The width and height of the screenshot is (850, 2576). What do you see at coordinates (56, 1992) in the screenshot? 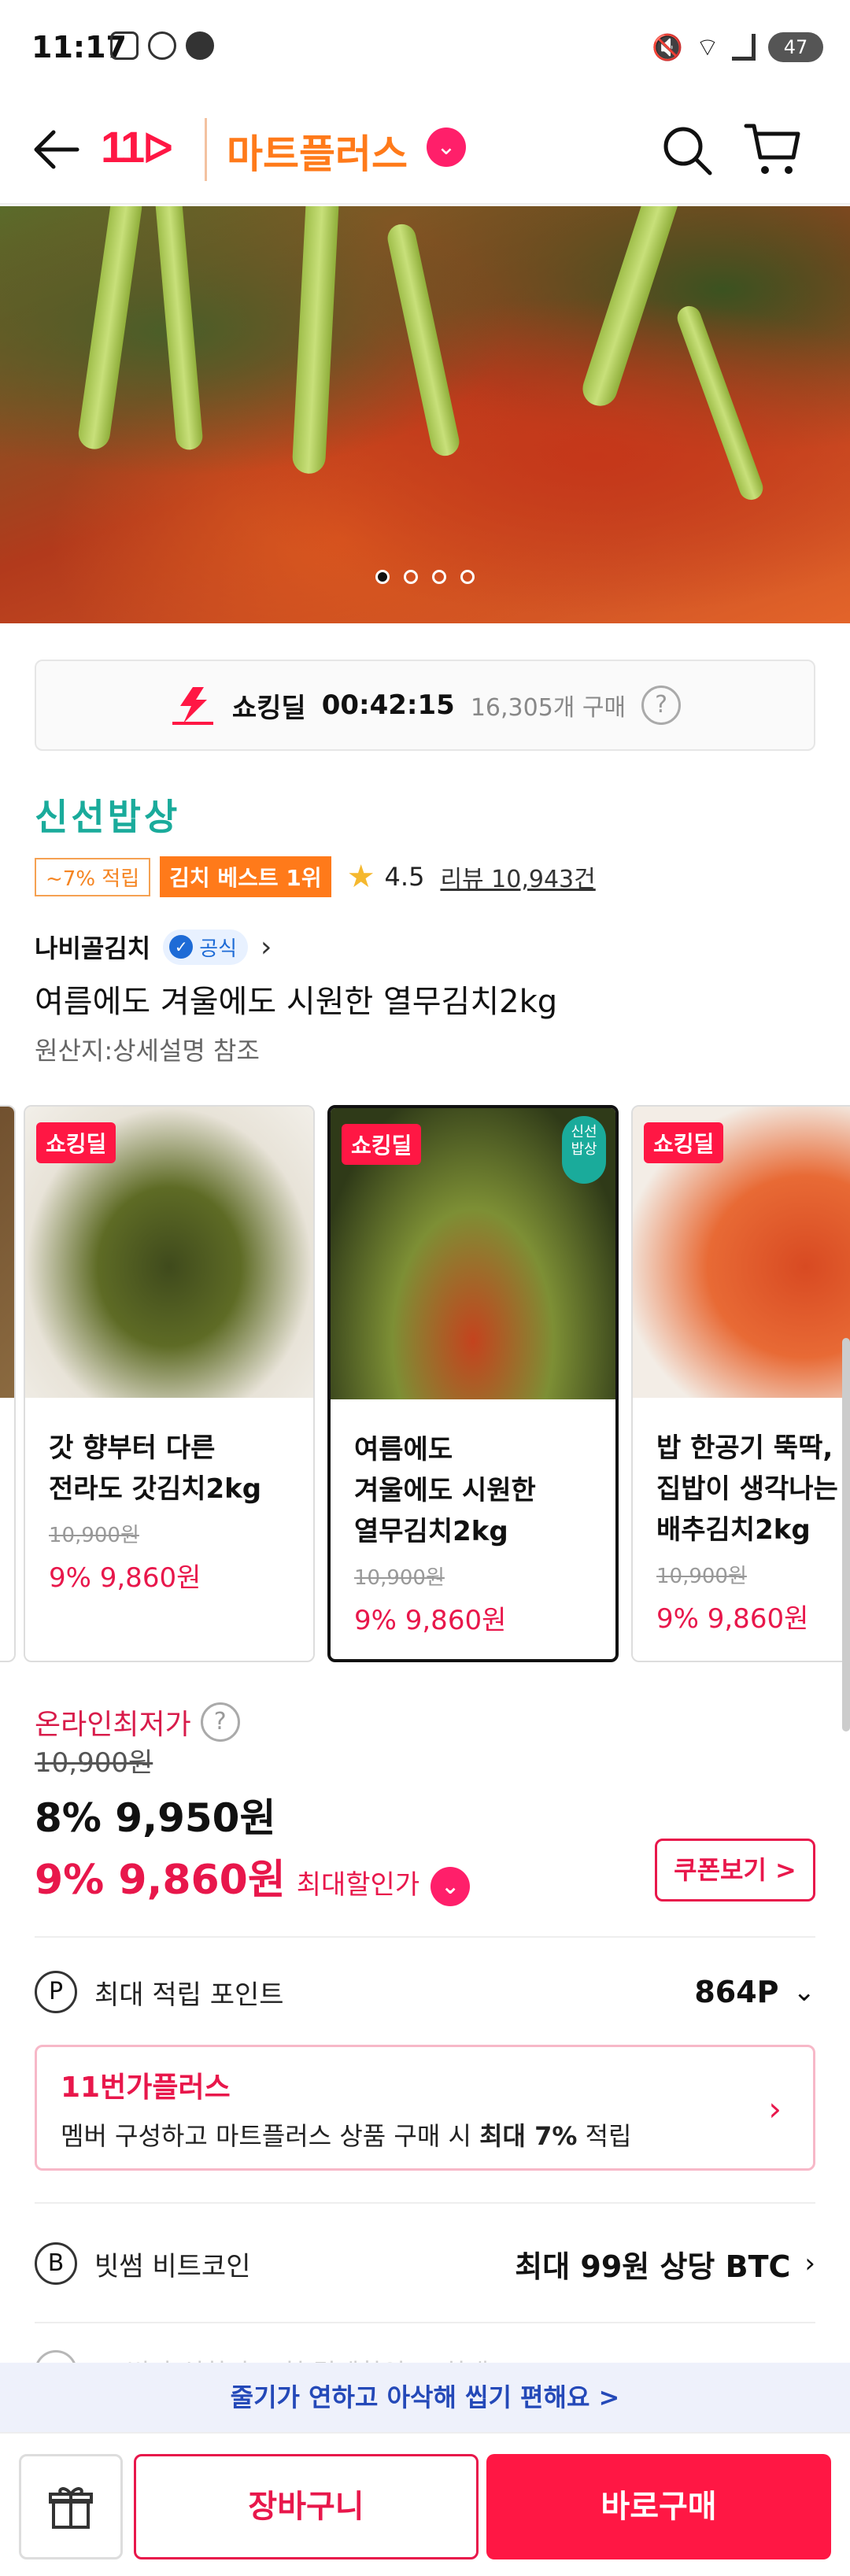
I see `point-icon: P` at bounding box center [56, 1992].